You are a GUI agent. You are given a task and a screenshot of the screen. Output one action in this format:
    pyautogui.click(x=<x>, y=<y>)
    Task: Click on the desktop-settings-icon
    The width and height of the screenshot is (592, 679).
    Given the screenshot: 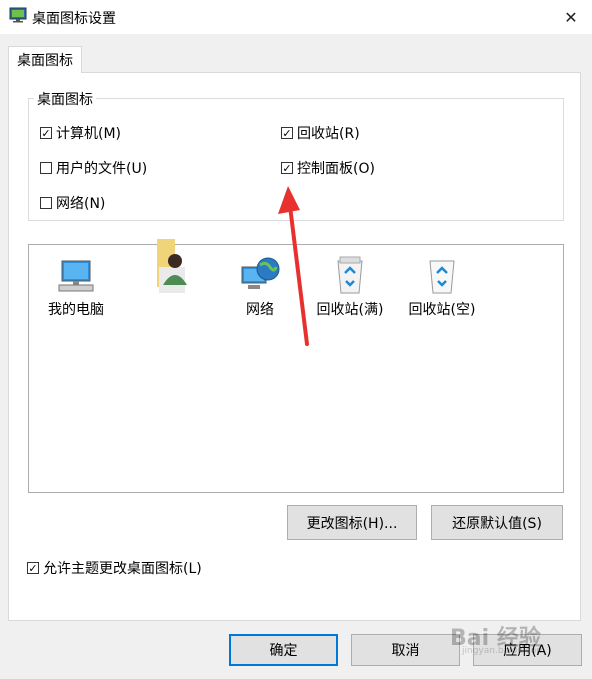 What is the action you would take?
    pyautogui.click(x=18, y=15)
    